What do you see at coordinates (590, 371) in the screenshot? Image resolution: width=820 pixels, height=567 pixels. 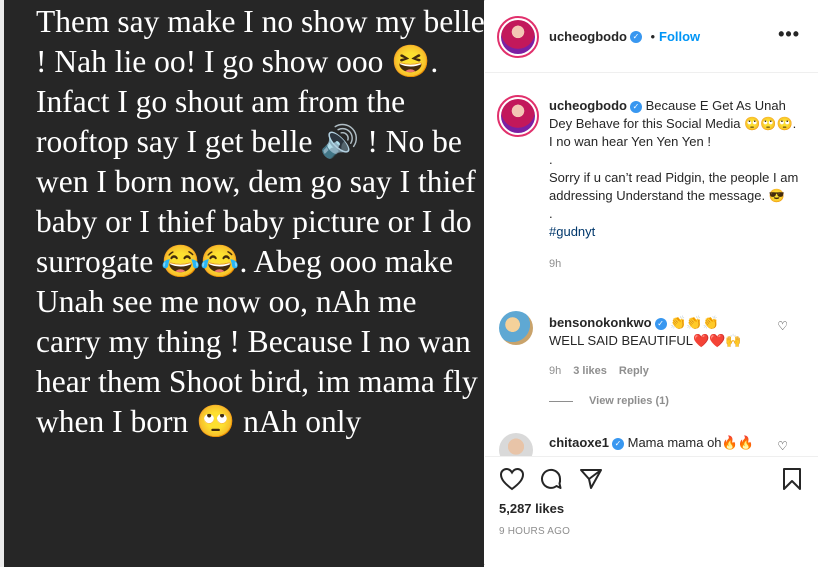 I see `comment-likes: 3 likes` at bounding box center [590, 371].